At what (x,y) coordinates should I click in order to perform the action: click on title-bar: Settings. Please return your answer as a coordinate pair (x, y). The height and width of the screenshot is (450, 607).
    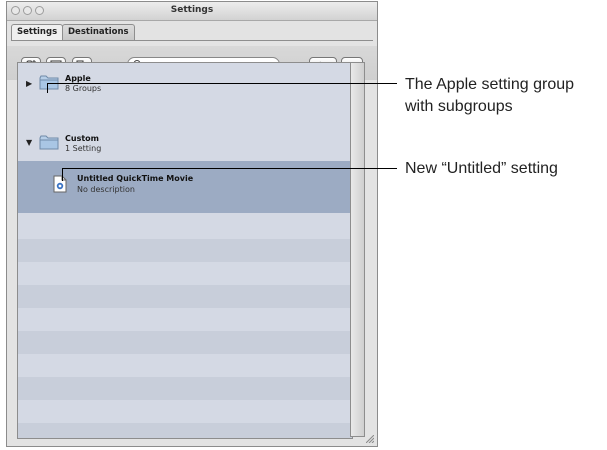
    Looking at the image, I should click on (192, 11).